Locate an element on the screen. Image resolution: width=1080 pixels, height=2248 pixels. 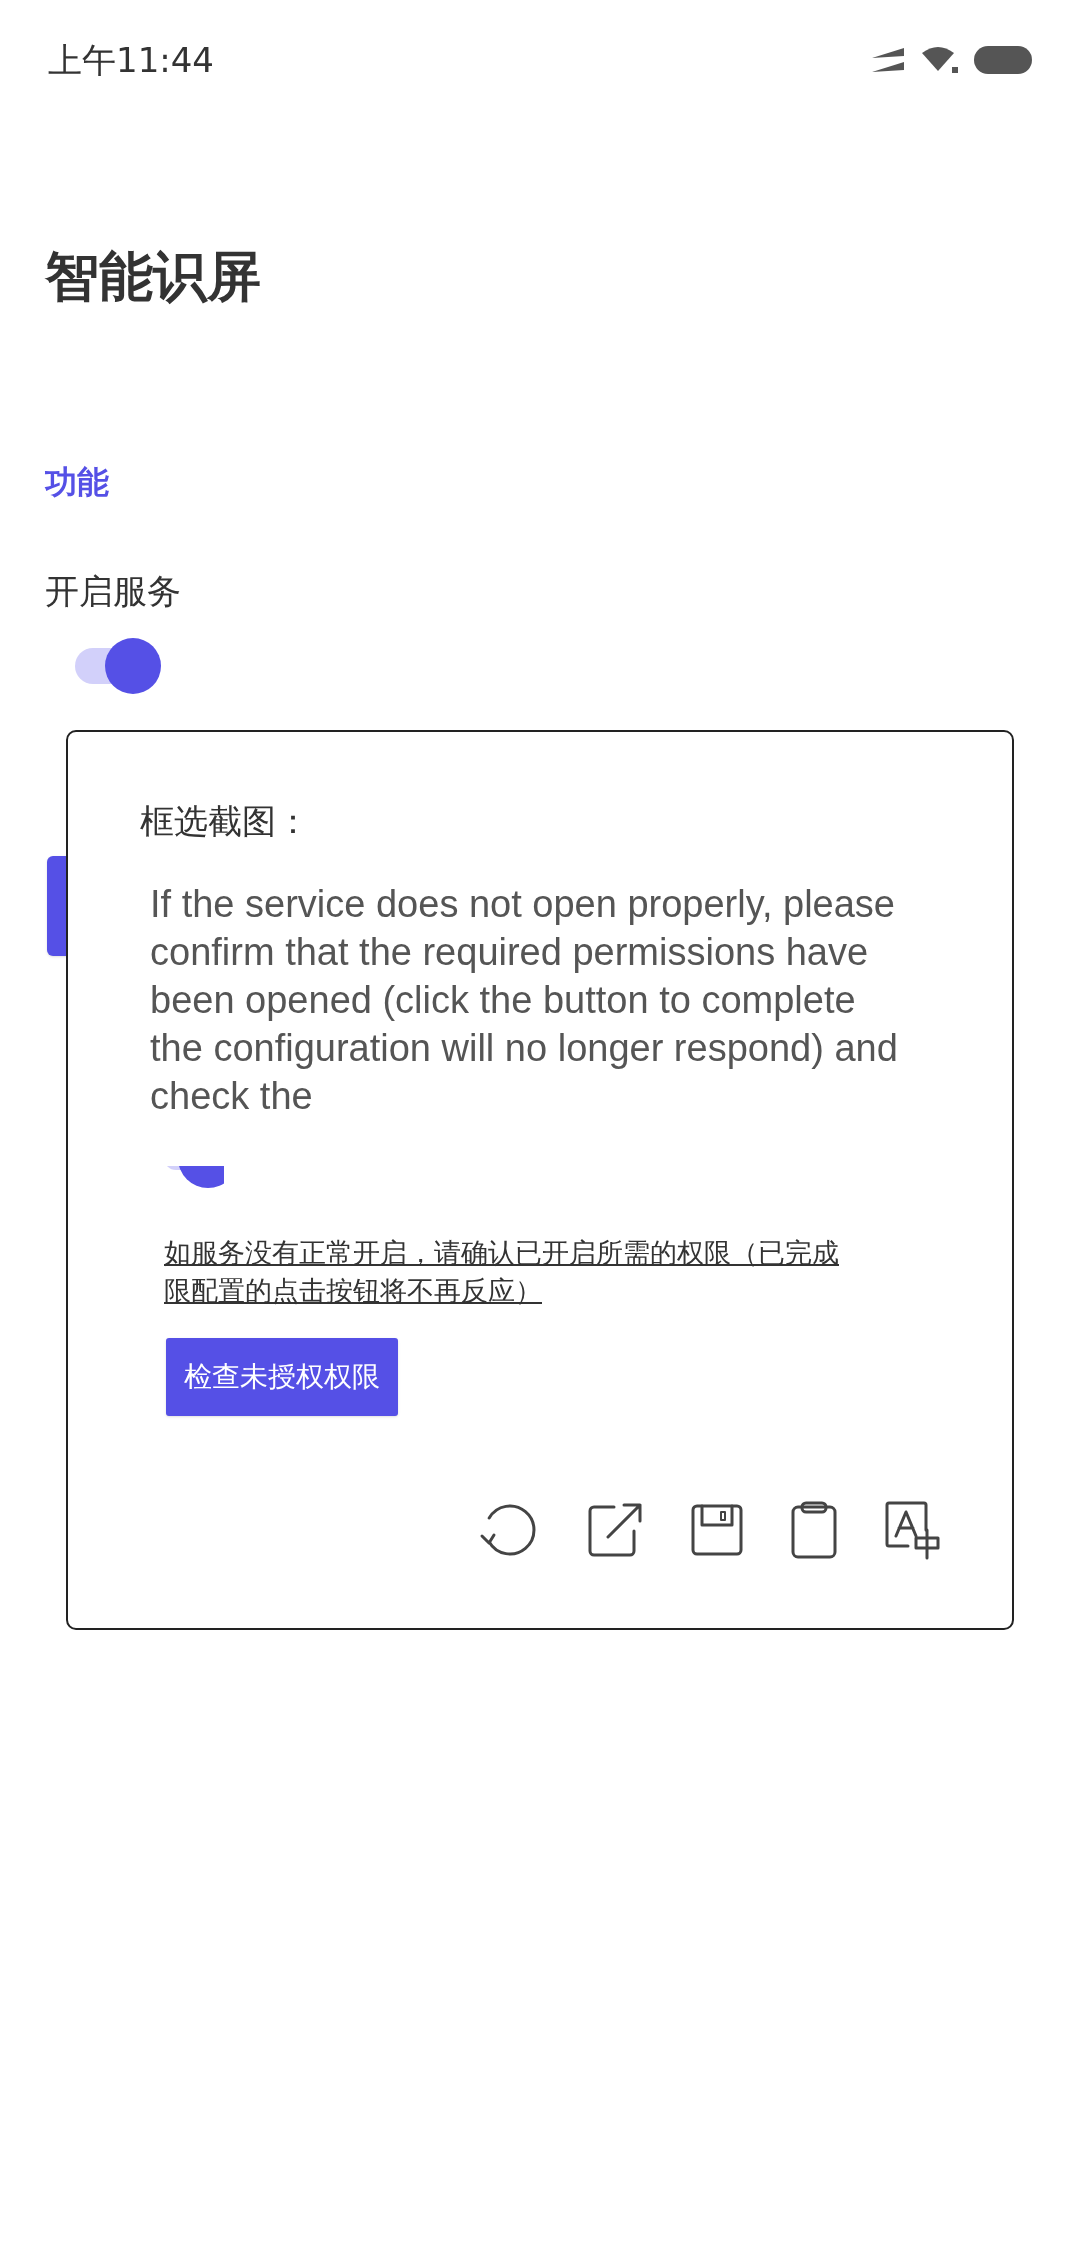
check-permissions-button: 检查未授权权限 is located at coordinates (282, 1377).